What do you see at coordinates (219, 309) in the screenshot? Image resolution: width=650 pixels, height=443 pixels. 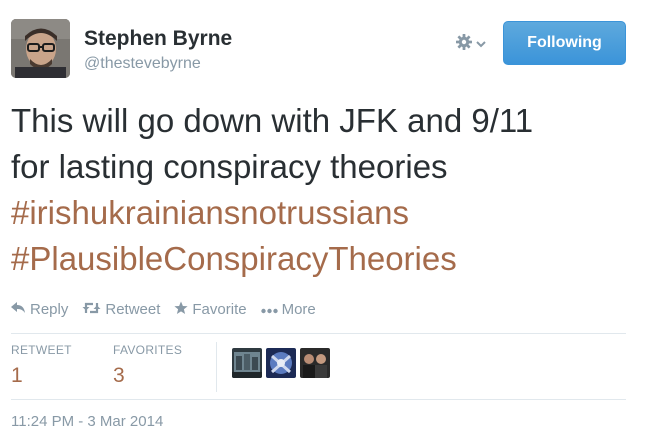 I see `favorite-label: Favorite` at bounding box center [219, 309].